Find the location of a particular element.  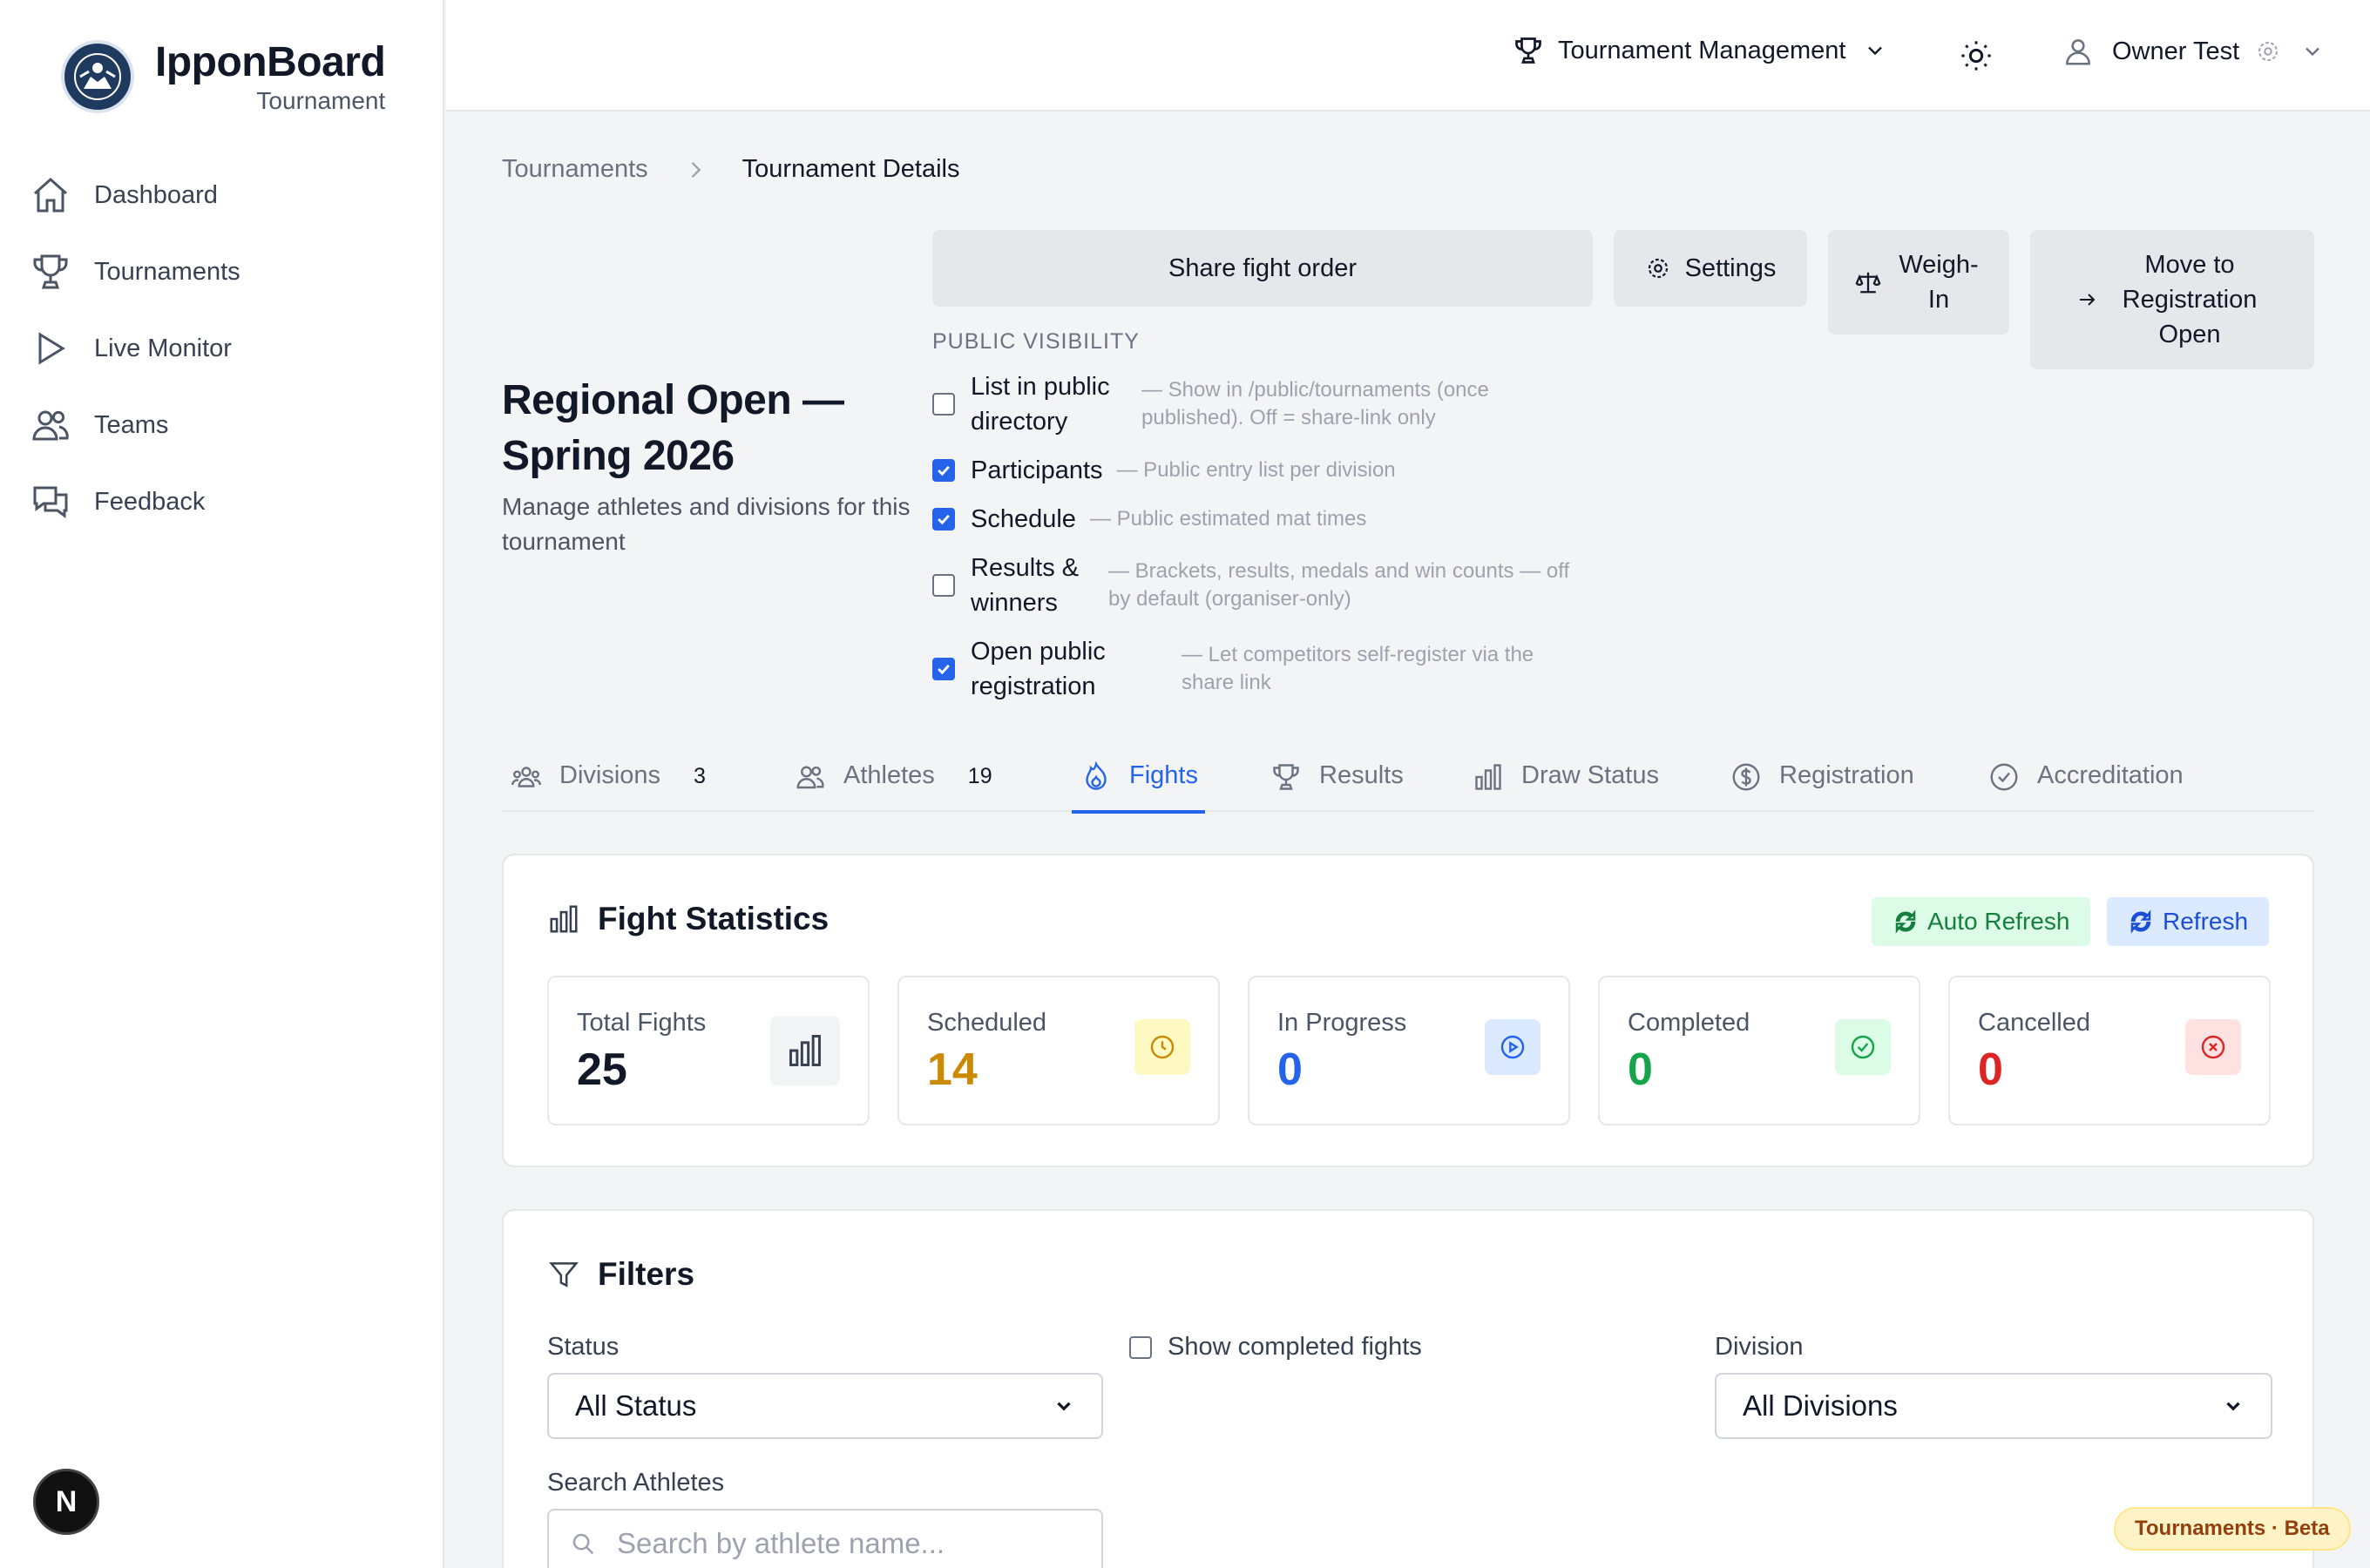

tab-label: Draw Status is located at coordinates (1590, 775).